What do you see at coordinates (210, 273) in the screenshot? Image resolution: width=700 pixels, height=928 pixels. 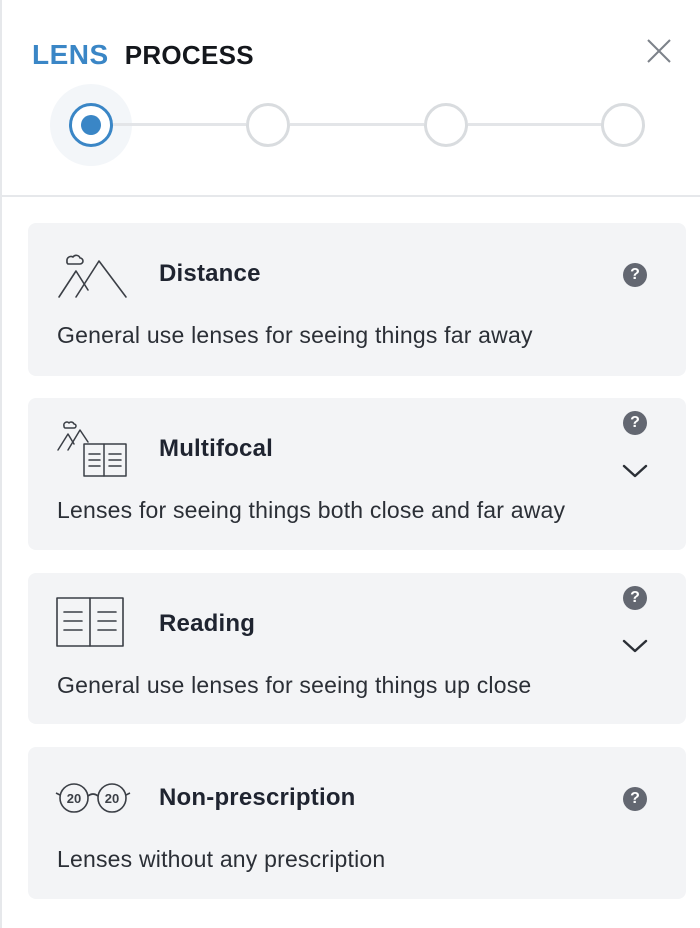 I see `option-title: Distance` at bounding box center [210, 273].